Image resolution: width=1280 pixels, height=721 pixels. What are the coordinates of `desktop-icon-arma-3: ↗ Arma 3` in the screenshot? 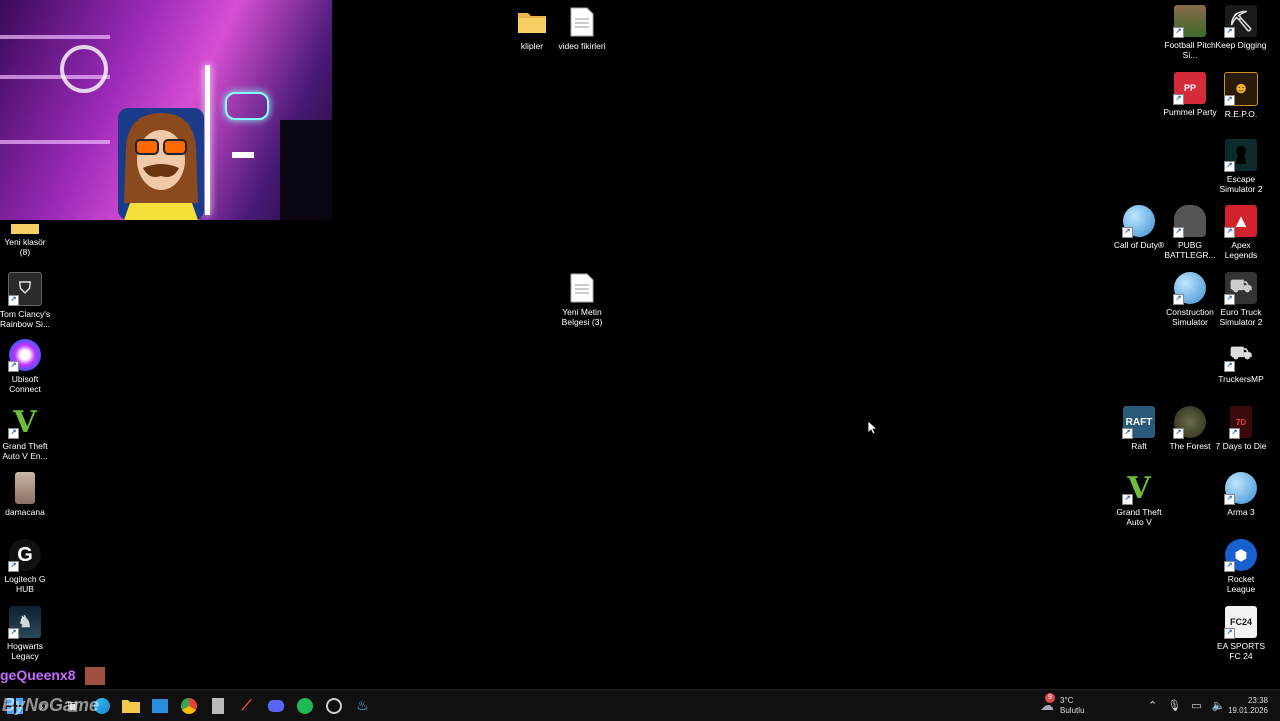 It's located at (1241, 494).